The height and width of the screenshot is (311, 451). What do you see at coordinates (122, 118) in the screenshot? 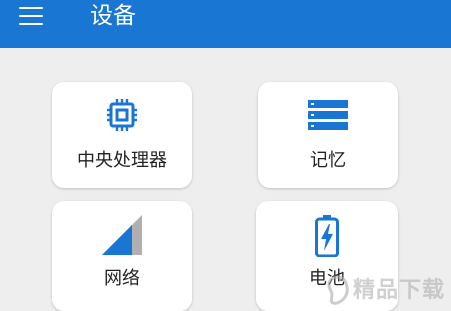
I see `cpu-chip-icon` at bounding box center [122, 118].